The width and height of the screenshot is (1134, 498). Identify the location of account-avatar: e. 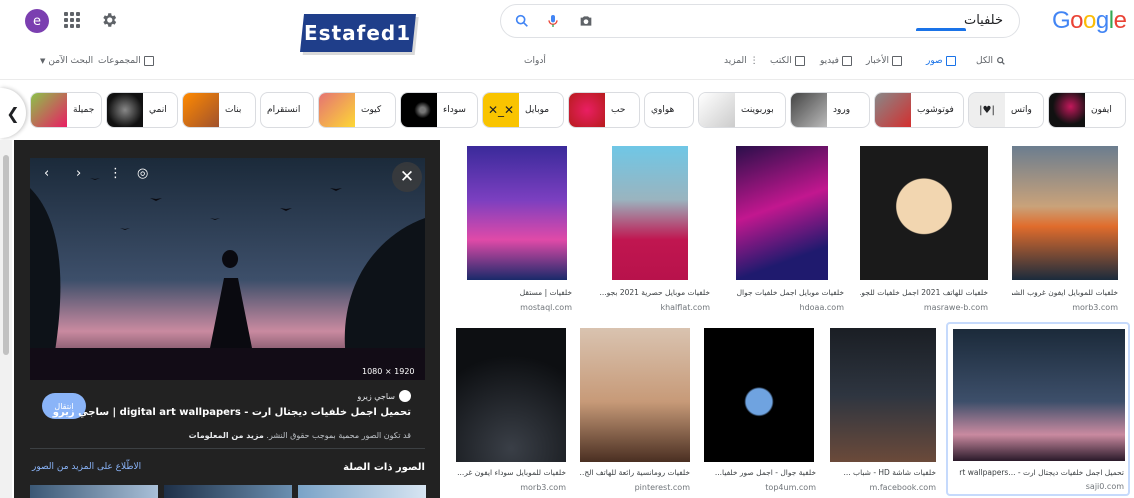
(37, 21).